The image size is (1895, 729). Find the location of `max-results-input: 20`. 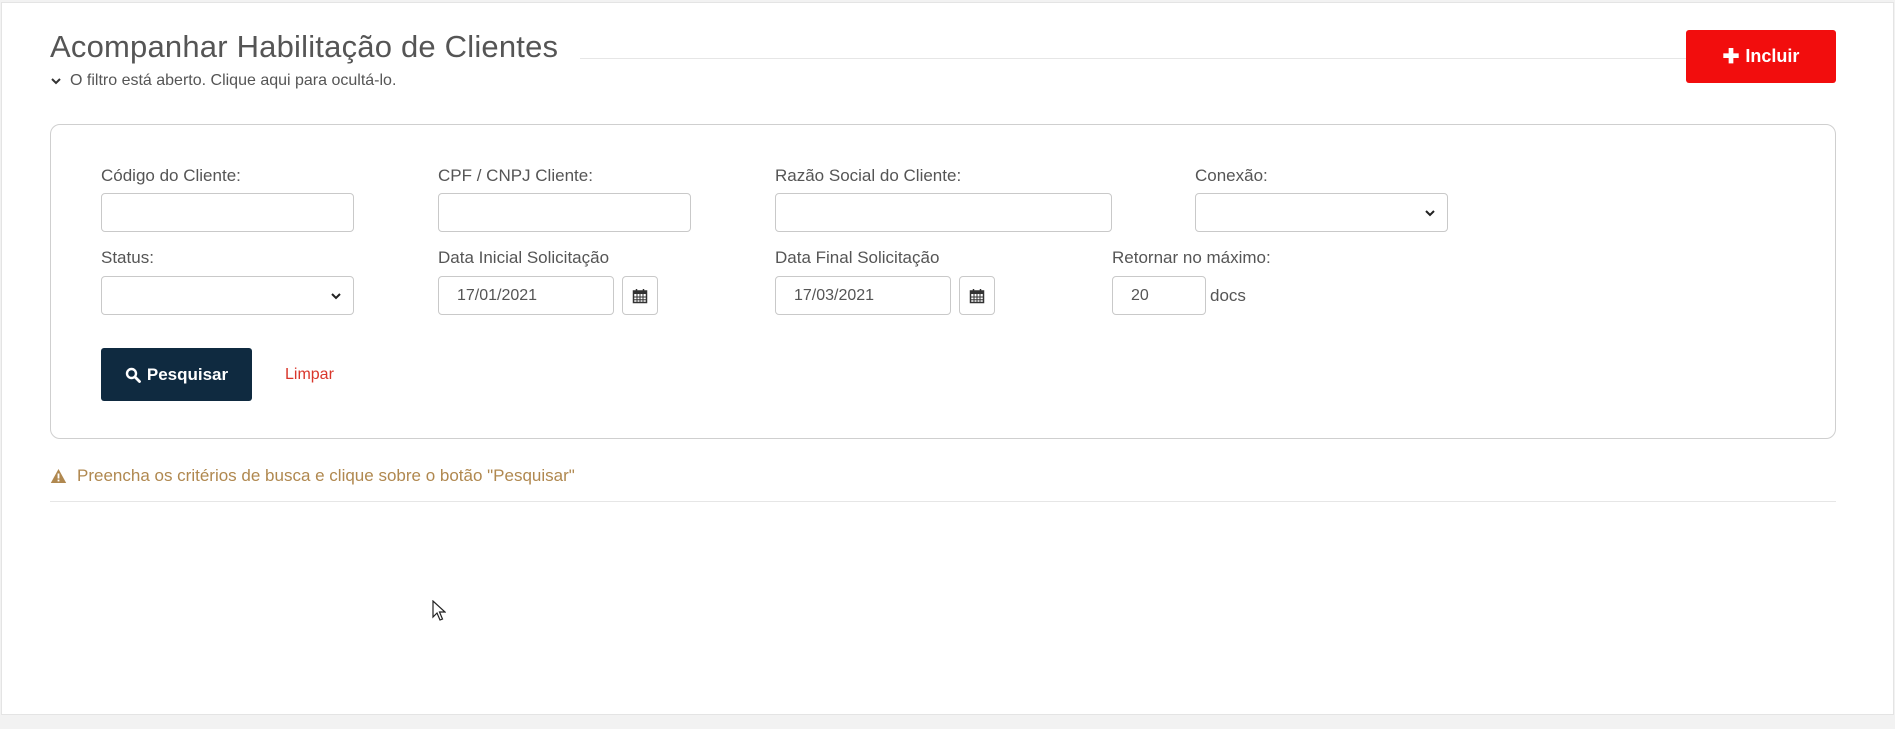

max-results-input: 20 is located at coordinates (1159, 295).